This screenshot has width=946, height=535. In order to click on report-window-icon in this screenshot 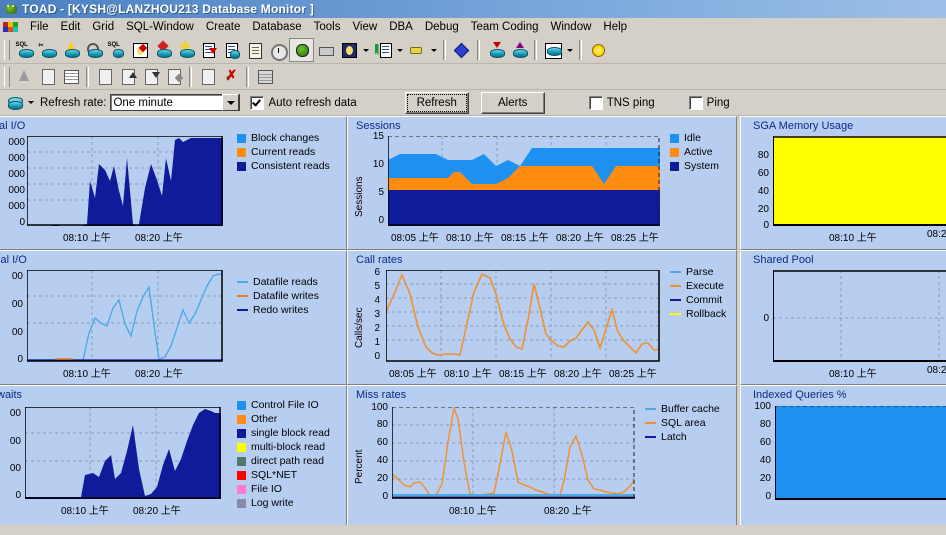, I will do `click(139, 50)`.